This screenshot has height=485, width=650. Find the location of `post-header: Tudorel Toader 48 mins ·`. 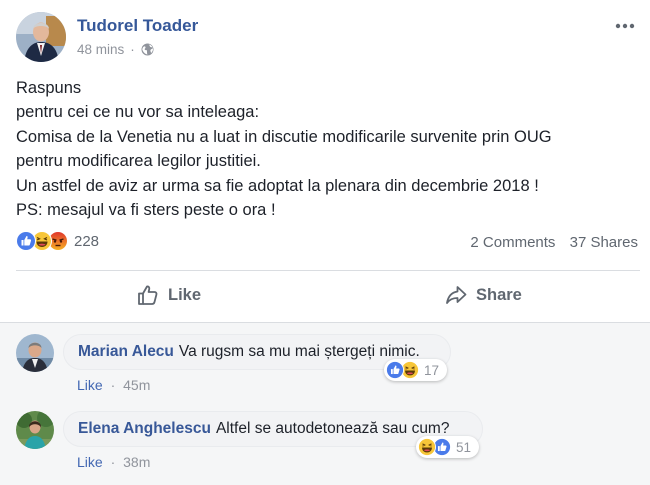

post-header: Tudorel Toader 48 mins · is located at coordinates (326, 38).